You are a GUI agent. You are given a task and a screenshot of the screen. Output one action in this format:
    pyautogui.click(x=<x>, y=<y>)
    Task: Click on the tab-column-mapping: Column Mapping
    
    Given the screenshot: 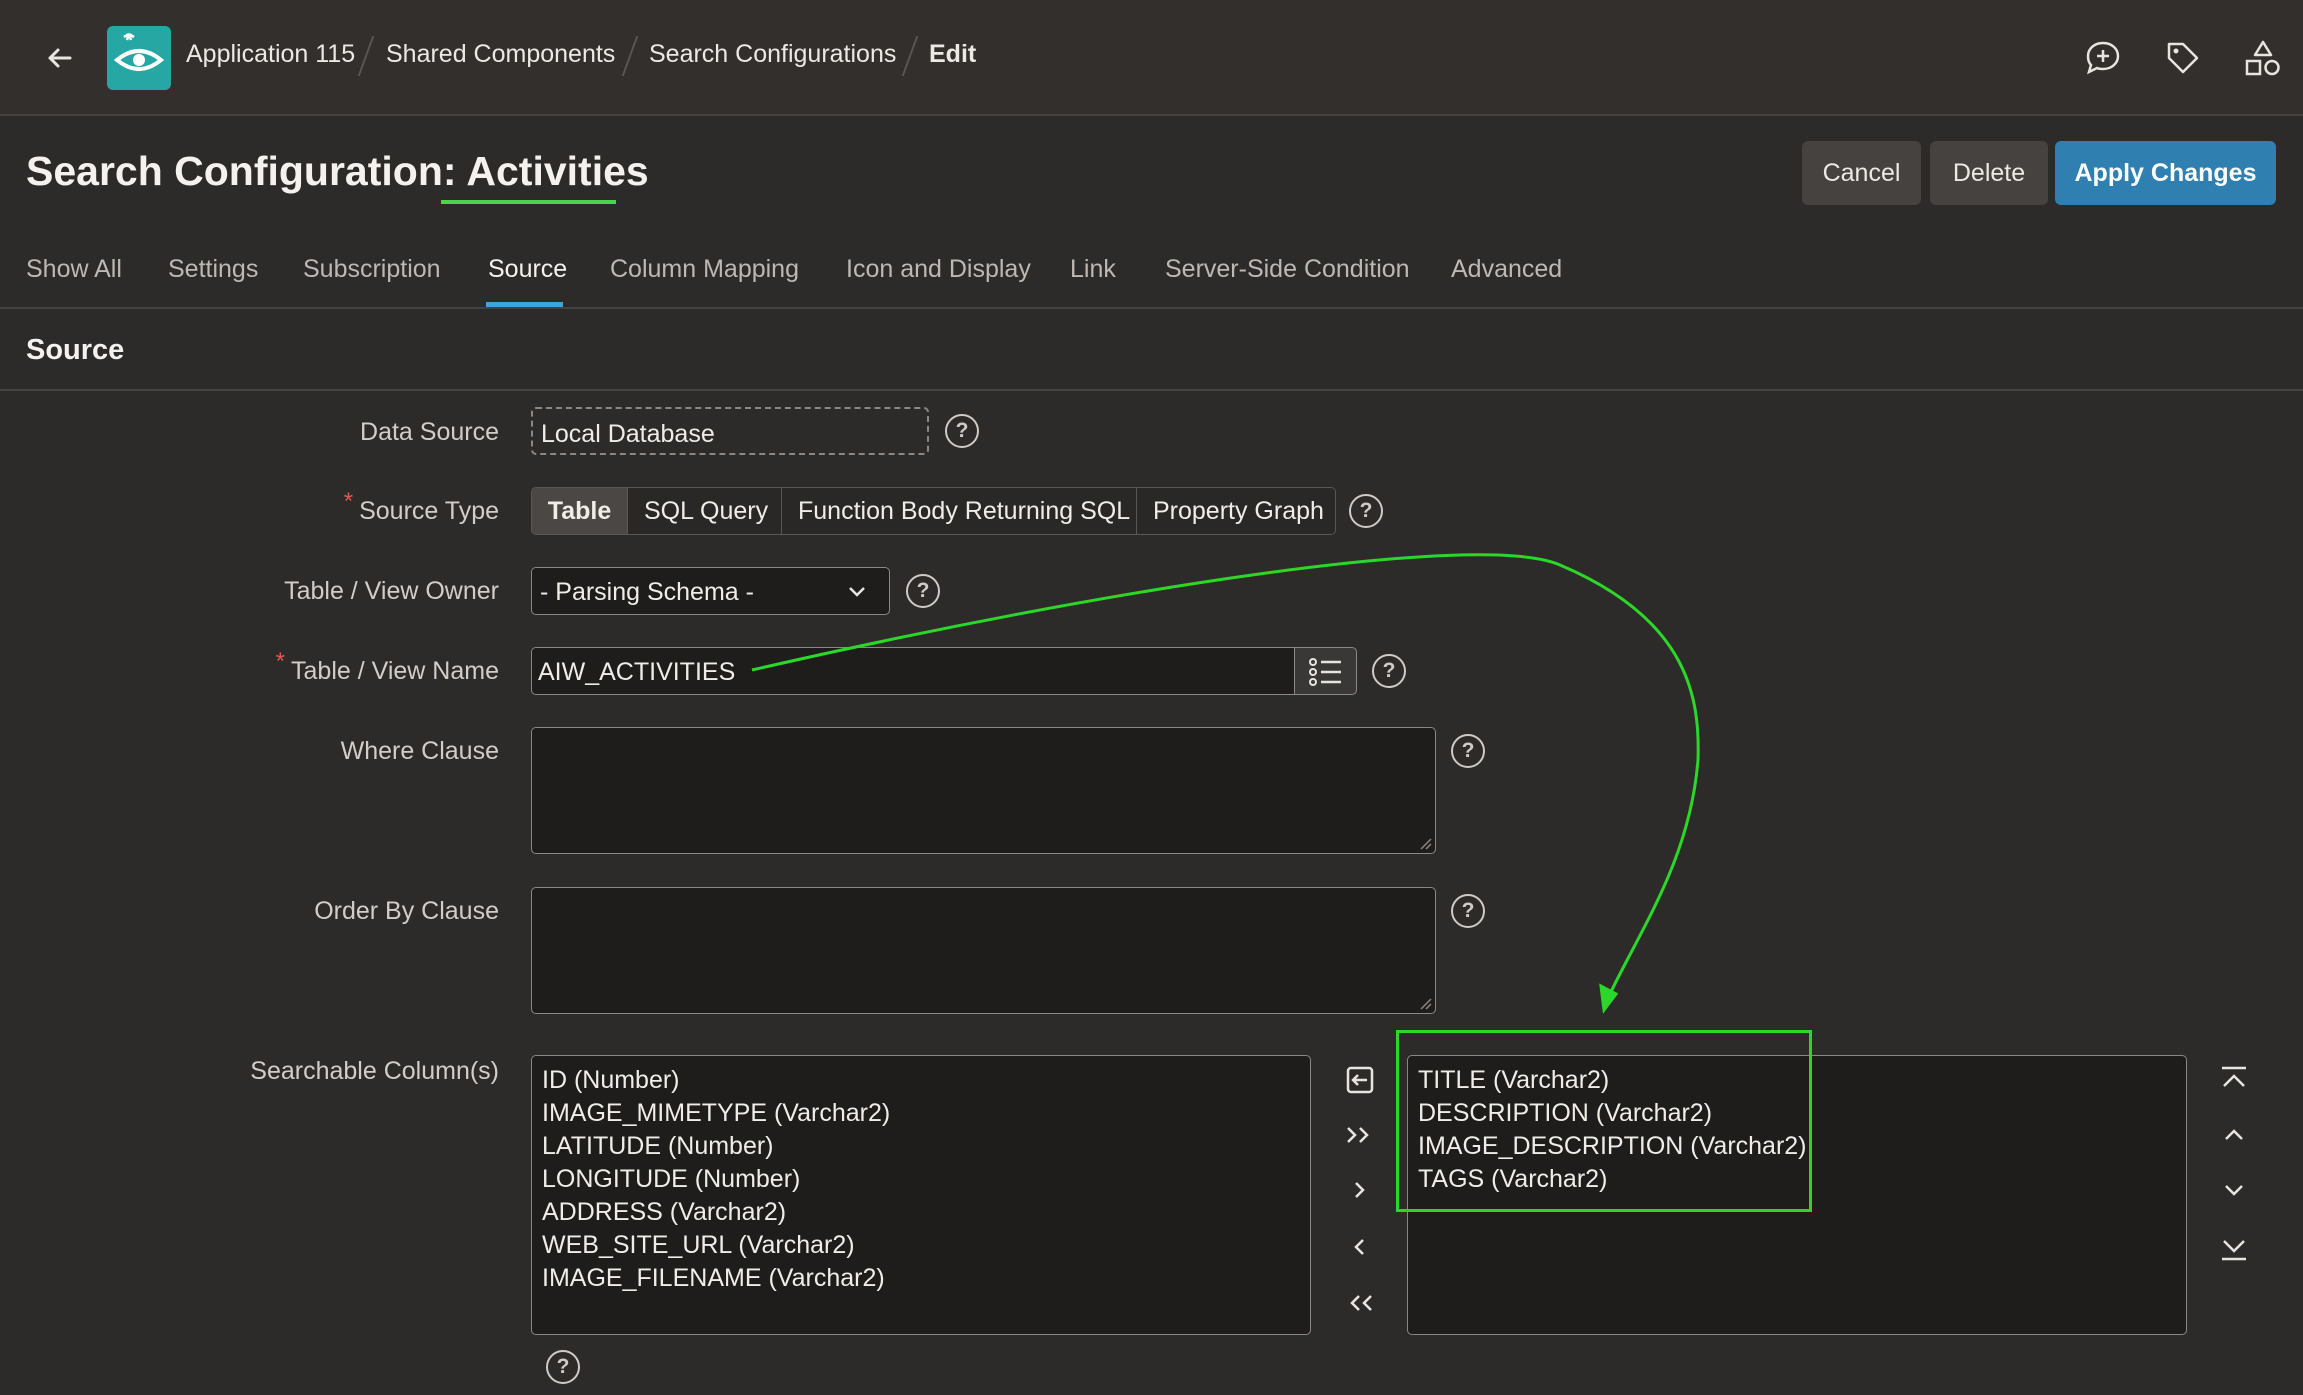 What is the action you would take?
    pyautogui.click(x=704, y=269)
    